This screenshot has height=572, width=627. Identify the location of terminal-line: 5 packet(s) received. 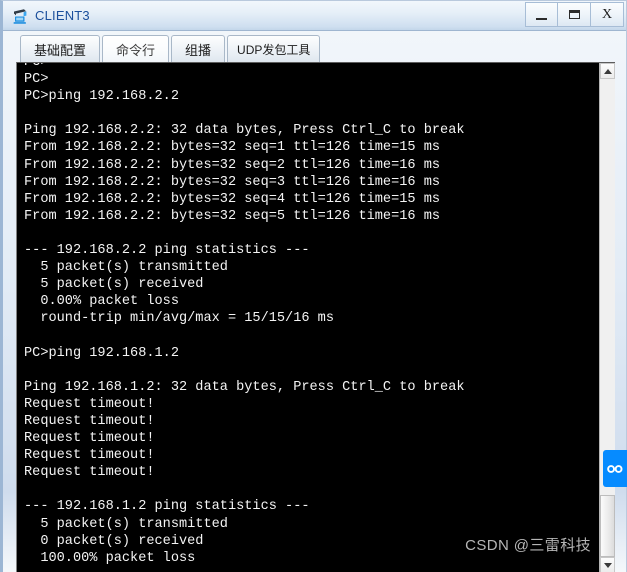
(114, 285).